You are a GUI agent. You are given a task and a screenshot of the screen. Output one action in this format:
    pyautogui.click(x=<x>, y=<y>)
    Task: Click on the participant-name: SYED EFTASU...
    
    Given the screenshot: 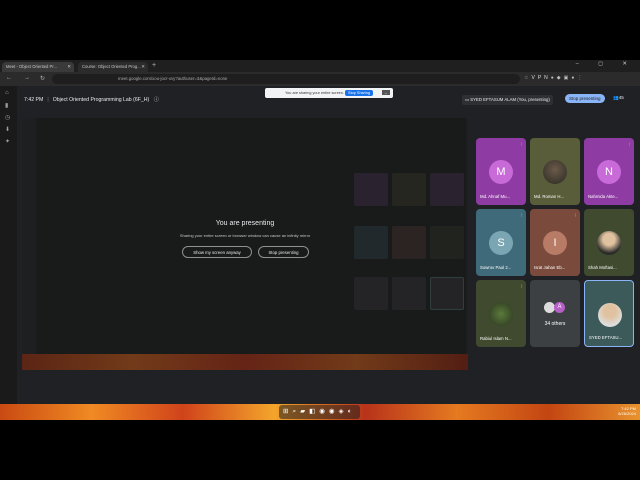 What is the action you would take?
    pyautogui.click(x=606, y=337)
    